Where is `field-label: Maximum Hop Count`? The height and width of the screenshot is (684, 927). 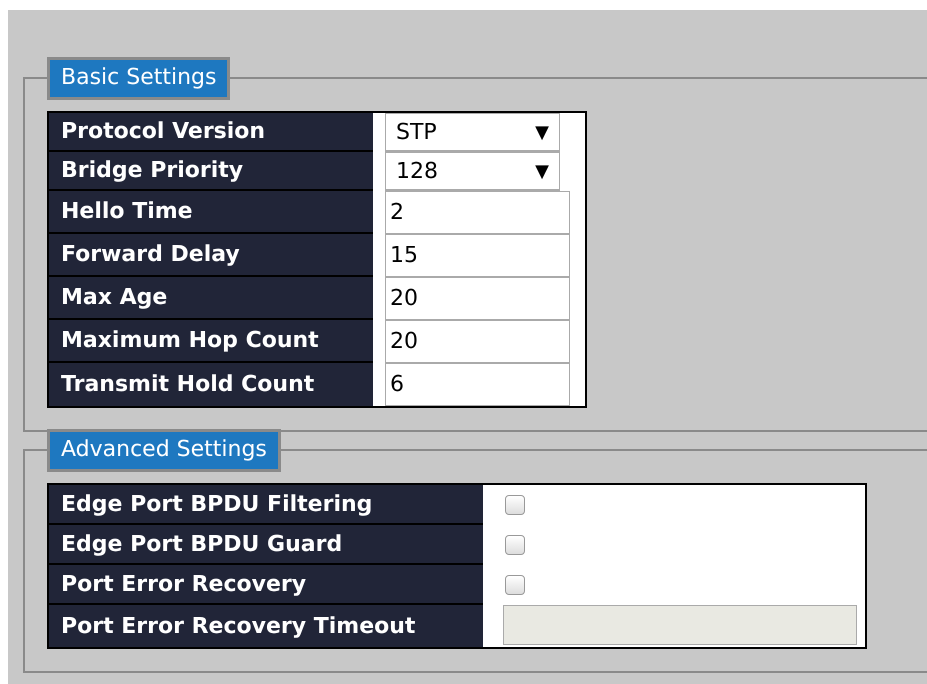
field-label: Maximum Hop Count is located at coordinates (211, 341).